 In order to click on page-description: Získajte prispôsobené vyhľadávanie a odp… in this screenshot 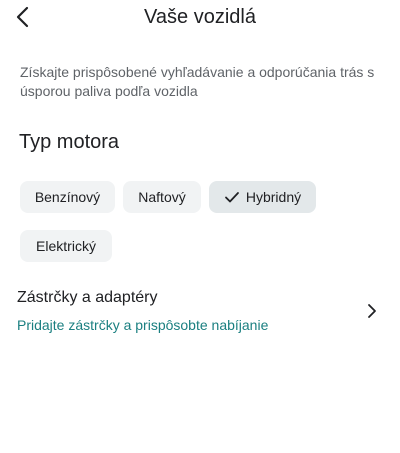, I will do `click(197, 81)`.